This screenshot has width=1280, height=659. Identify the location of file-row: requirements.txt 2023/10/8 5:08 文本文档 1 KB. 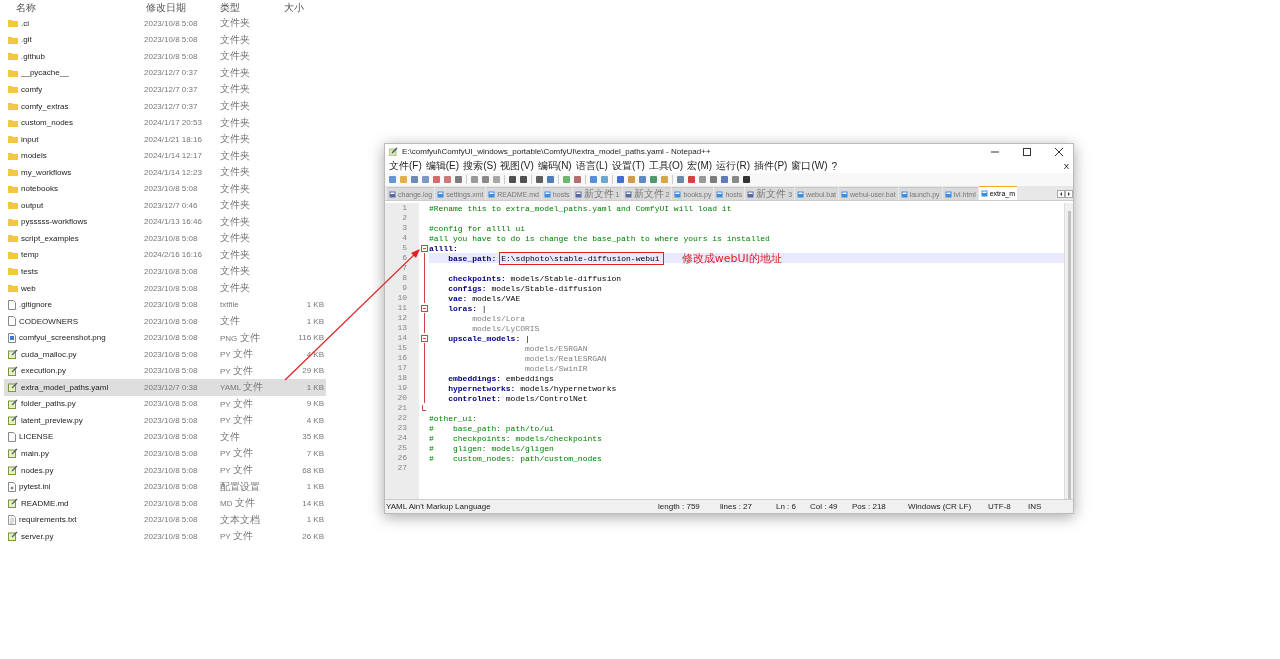
(165, 519).